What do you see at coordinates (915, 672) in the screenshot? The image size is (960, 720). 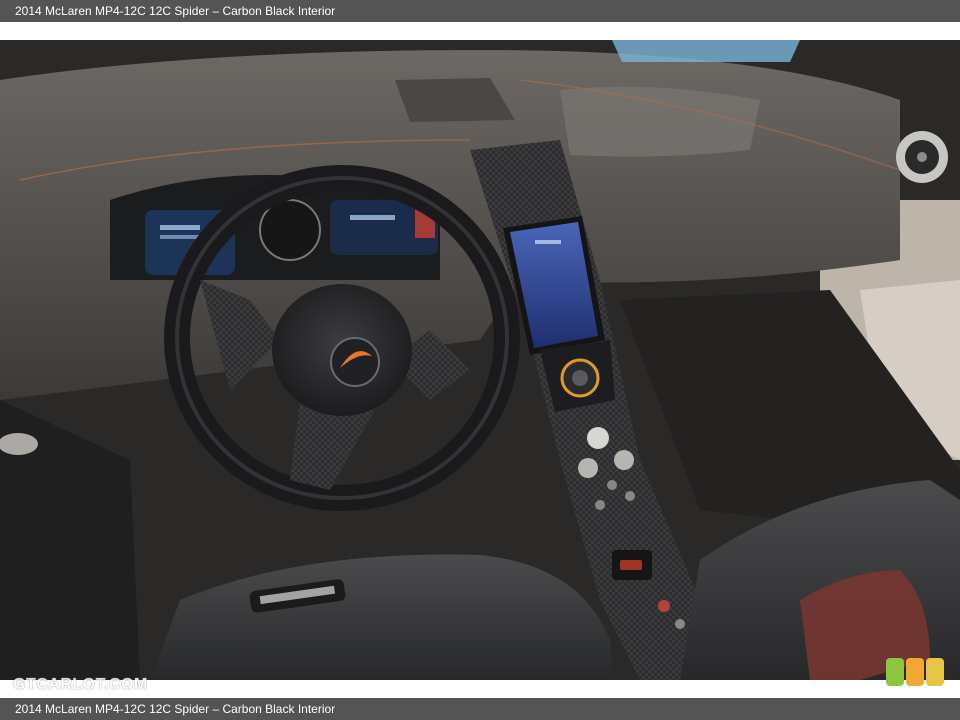 I see `rating-badge-orange` at bounding box center [915, 672].